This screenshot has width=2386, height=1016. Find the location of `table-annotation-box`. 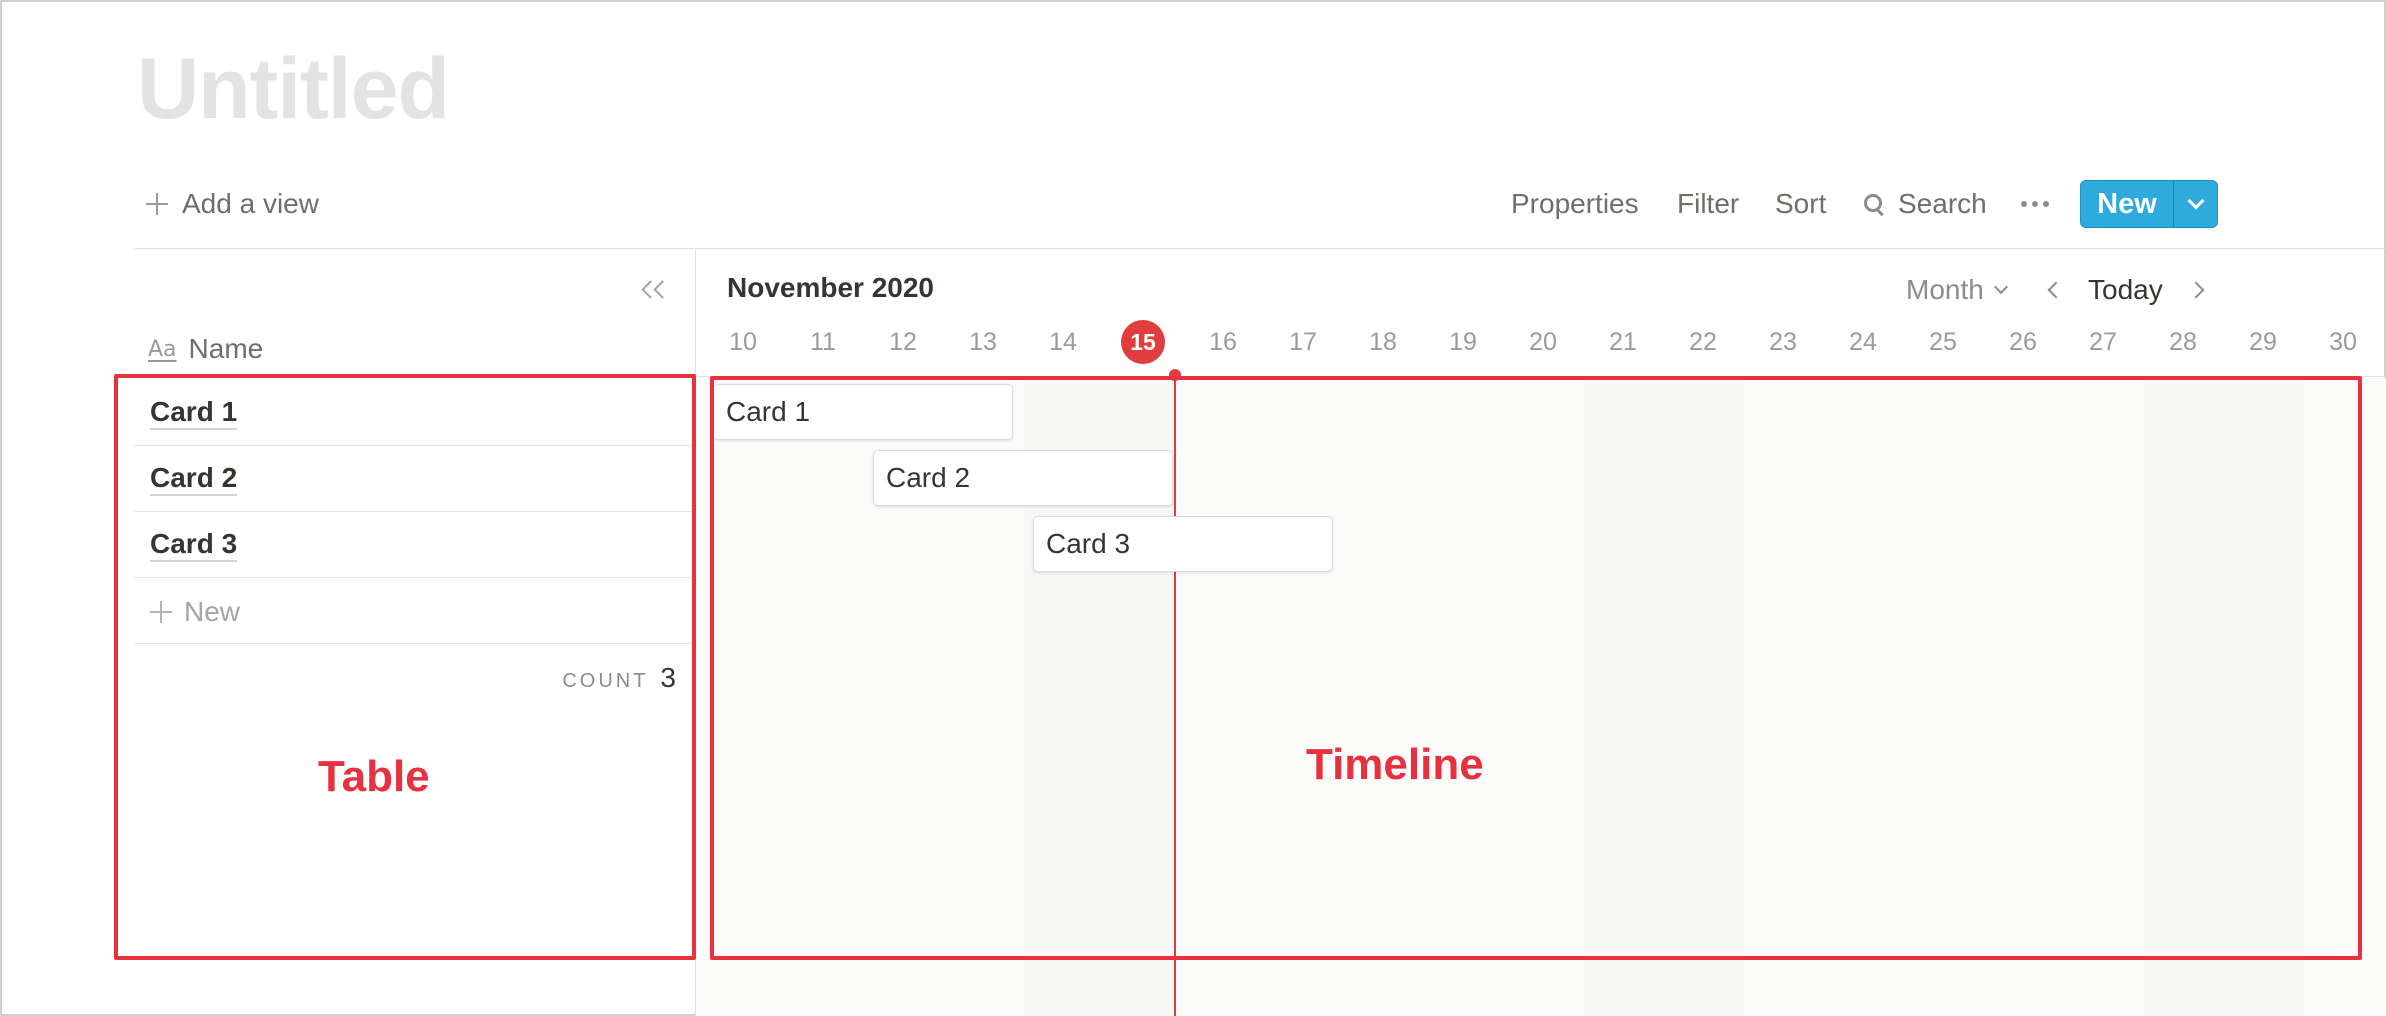

table-annotation-box is located at coordinates (405, 667).